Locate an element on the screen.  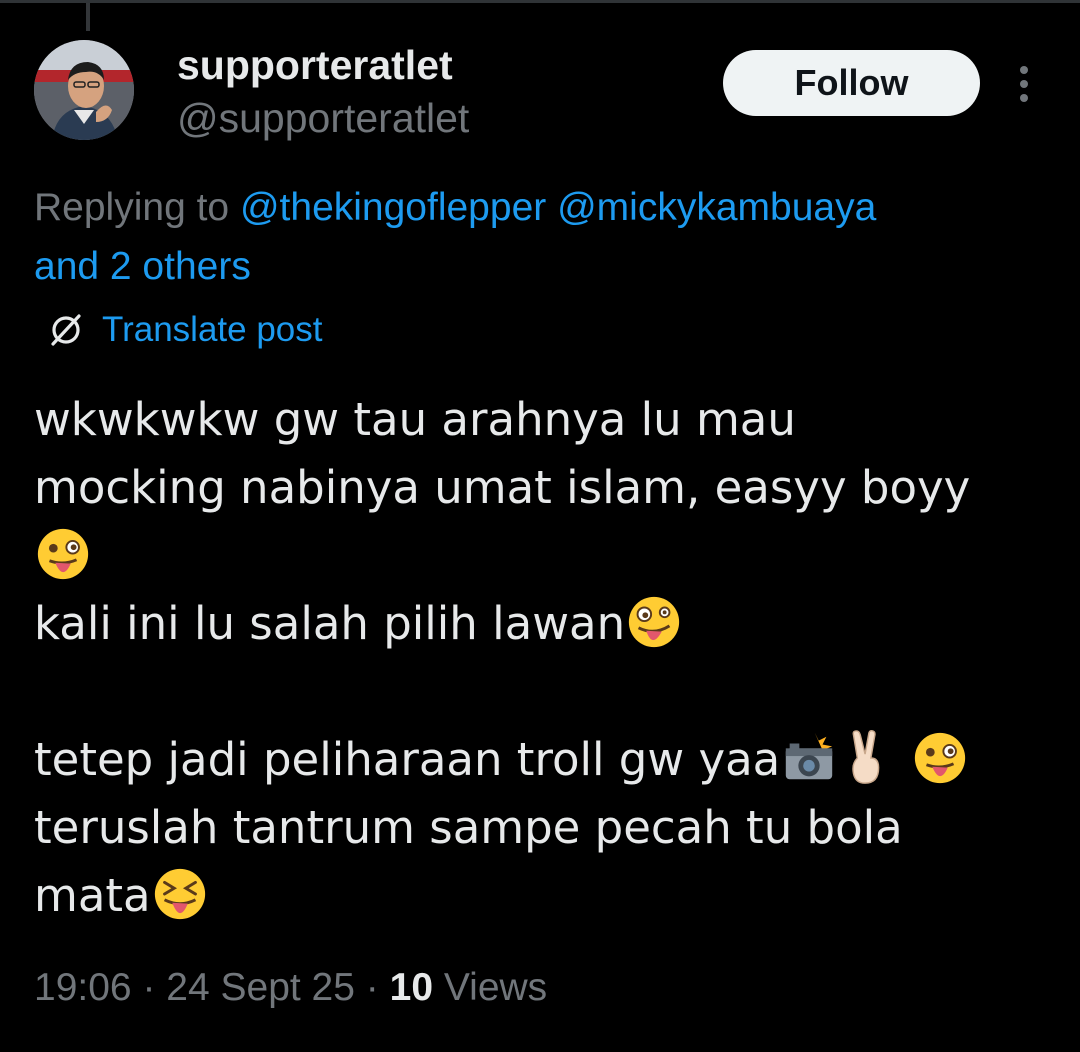
post-blank-line is located at coordinates (549, 692).